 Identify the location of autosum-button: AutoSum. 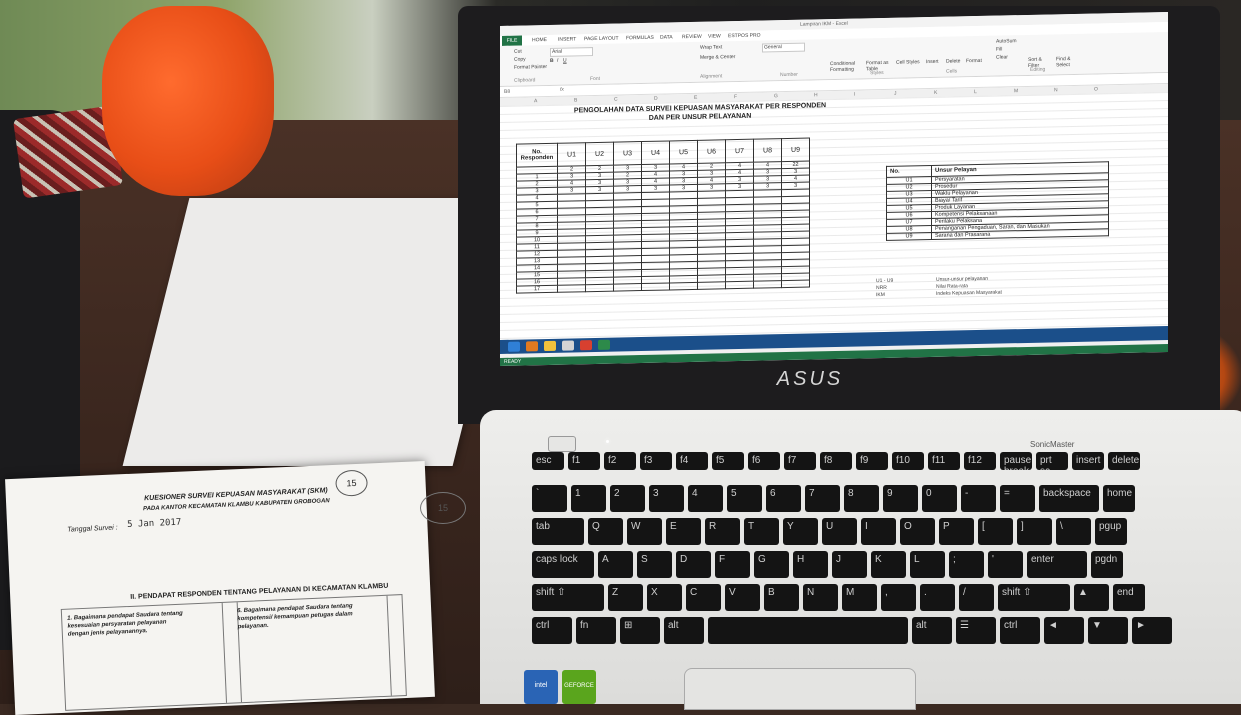
(1006, 41).